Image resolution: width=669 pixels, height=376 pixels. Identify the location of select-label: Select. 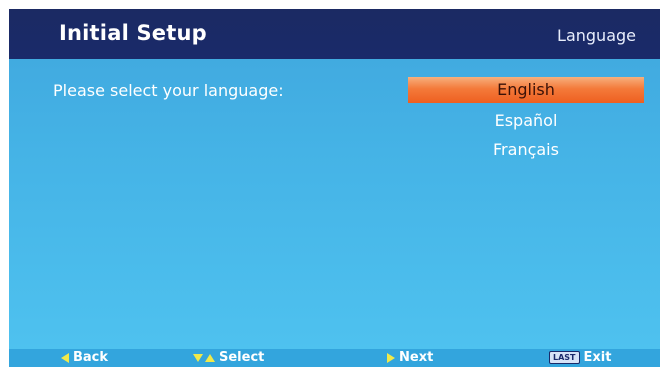
(242, 357).